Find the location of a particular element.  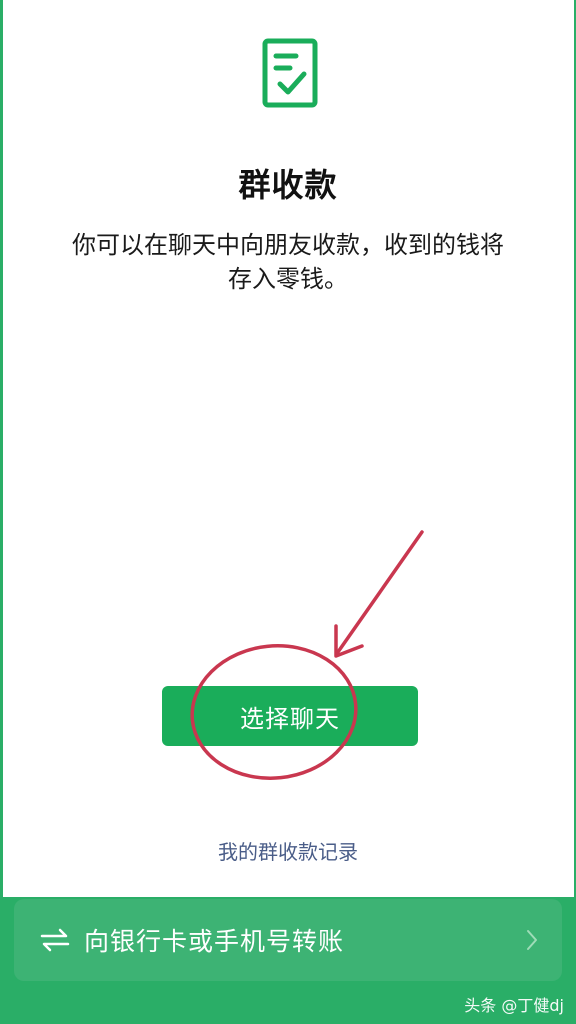

annotation-overlay is located at coordinates (307, 655).